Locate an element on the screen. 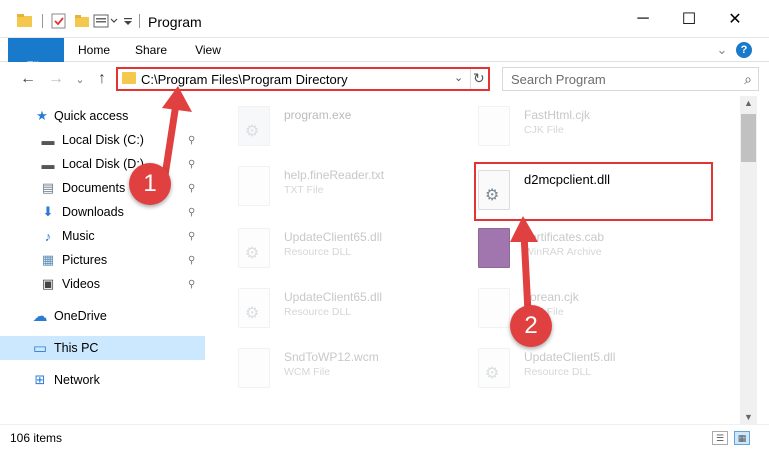 The height and width of the screenshot is (464, 769). callout-1: 1 is located at coordinates (150, 184).